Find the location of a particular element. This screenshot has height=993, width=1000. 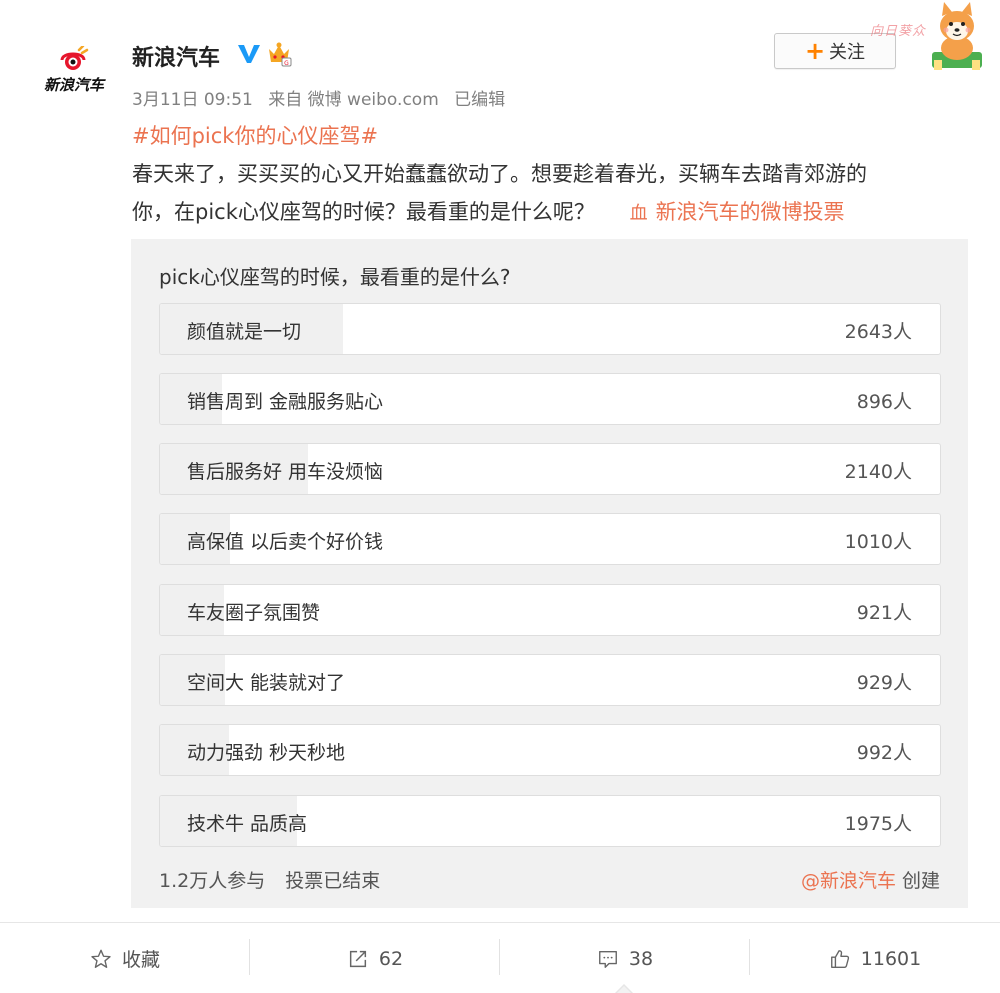

vip-crown-icon: G is located at coordinates (279, 54).